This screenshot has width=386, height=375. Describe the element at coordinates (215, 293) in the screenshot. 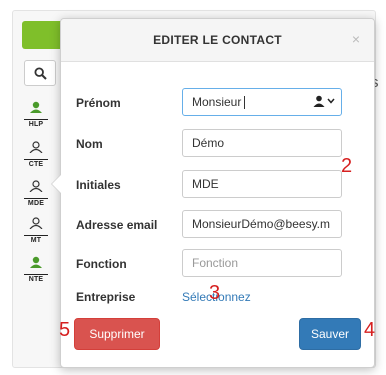

I see `annotation-3: 3` at that location.